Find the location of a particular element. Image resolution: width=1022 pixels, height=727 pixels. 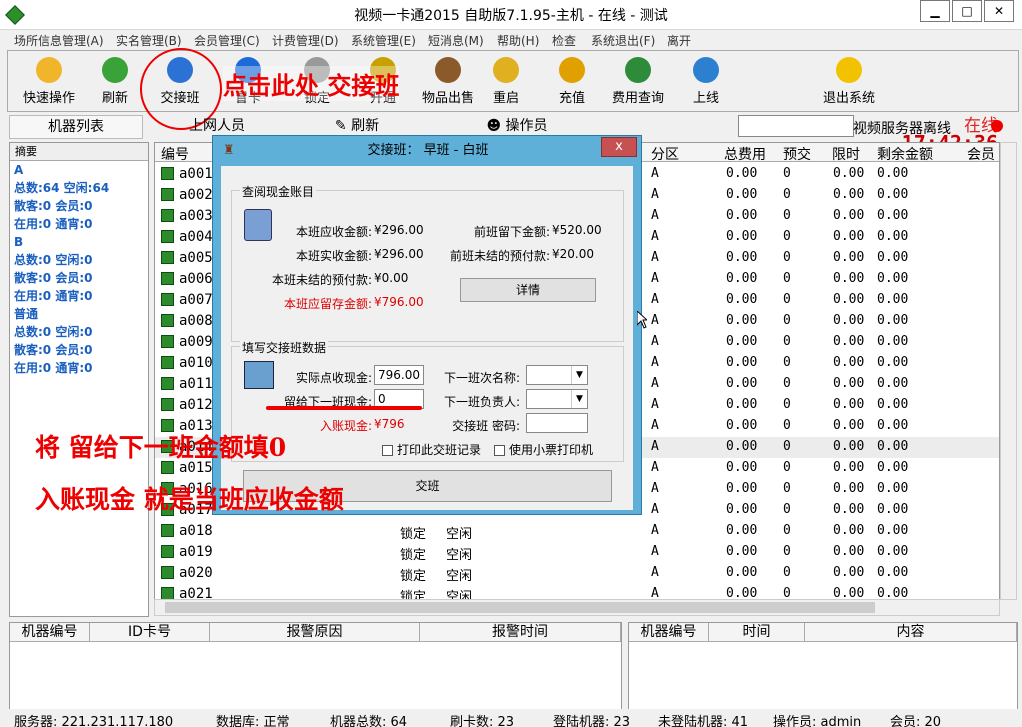

close-button: ✕ is located at coordinates (999, 11).